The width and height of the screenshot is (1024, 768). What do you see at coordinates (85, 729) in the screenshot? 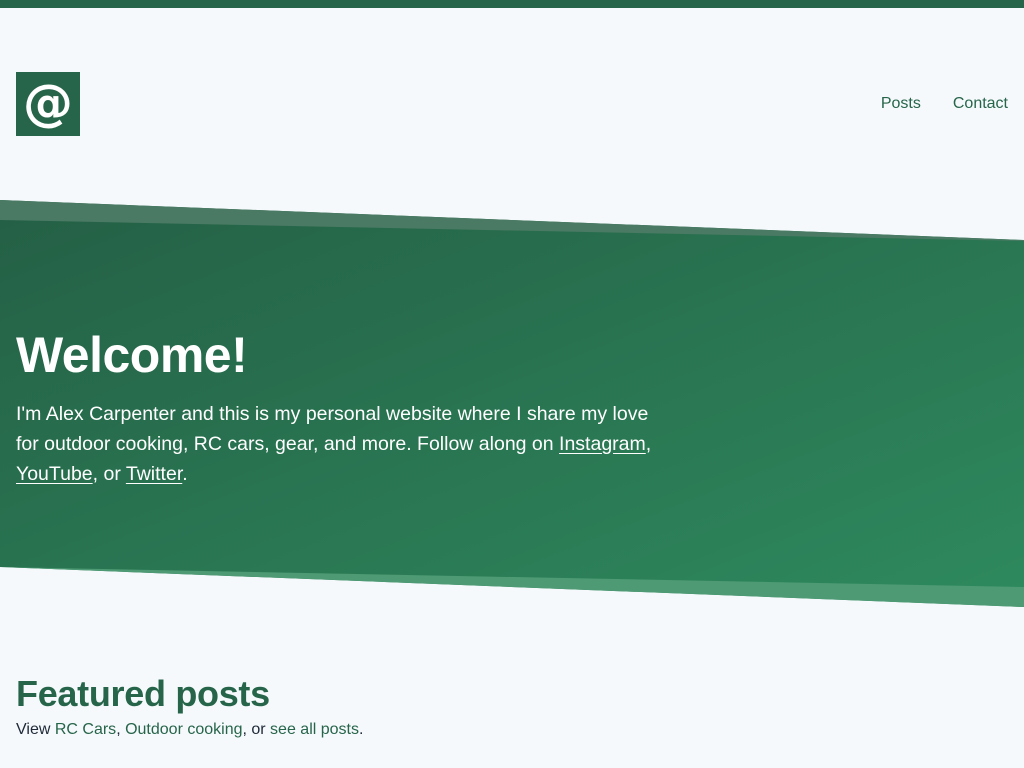
I see `rc-cars-link: RC Cars` at bounding box center [85, 729].